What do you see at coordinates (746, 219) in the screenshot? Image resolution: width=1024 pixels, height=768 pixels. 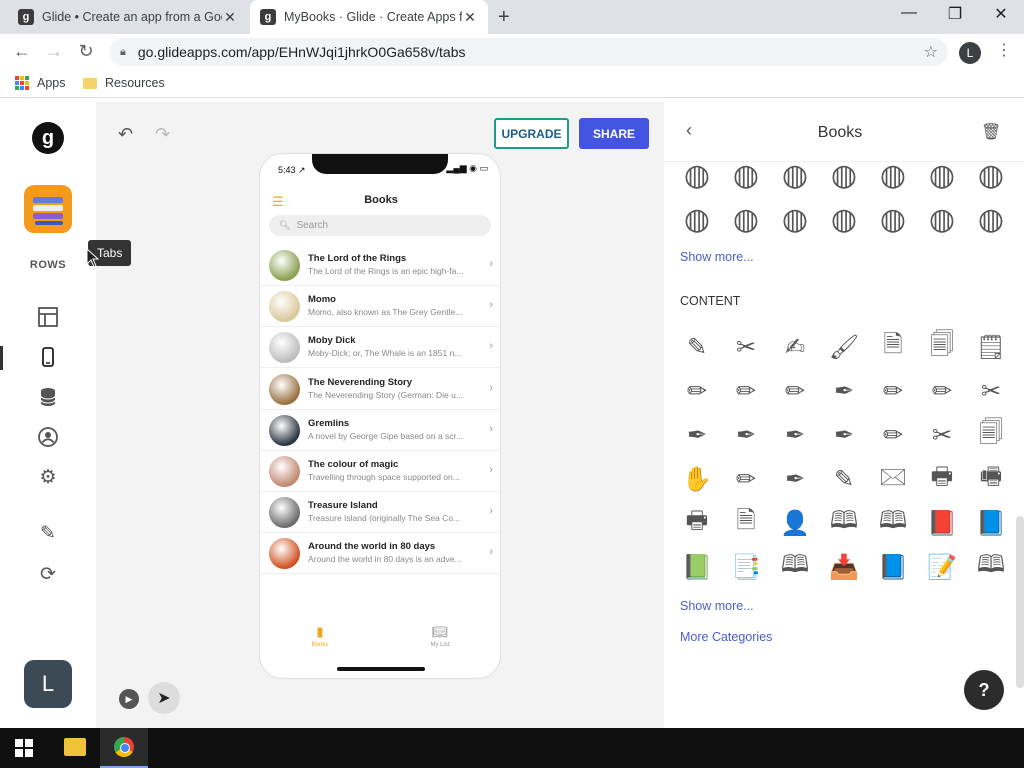 I see `globe-refresh-icon: ◍` at bounding box center [746, 219].